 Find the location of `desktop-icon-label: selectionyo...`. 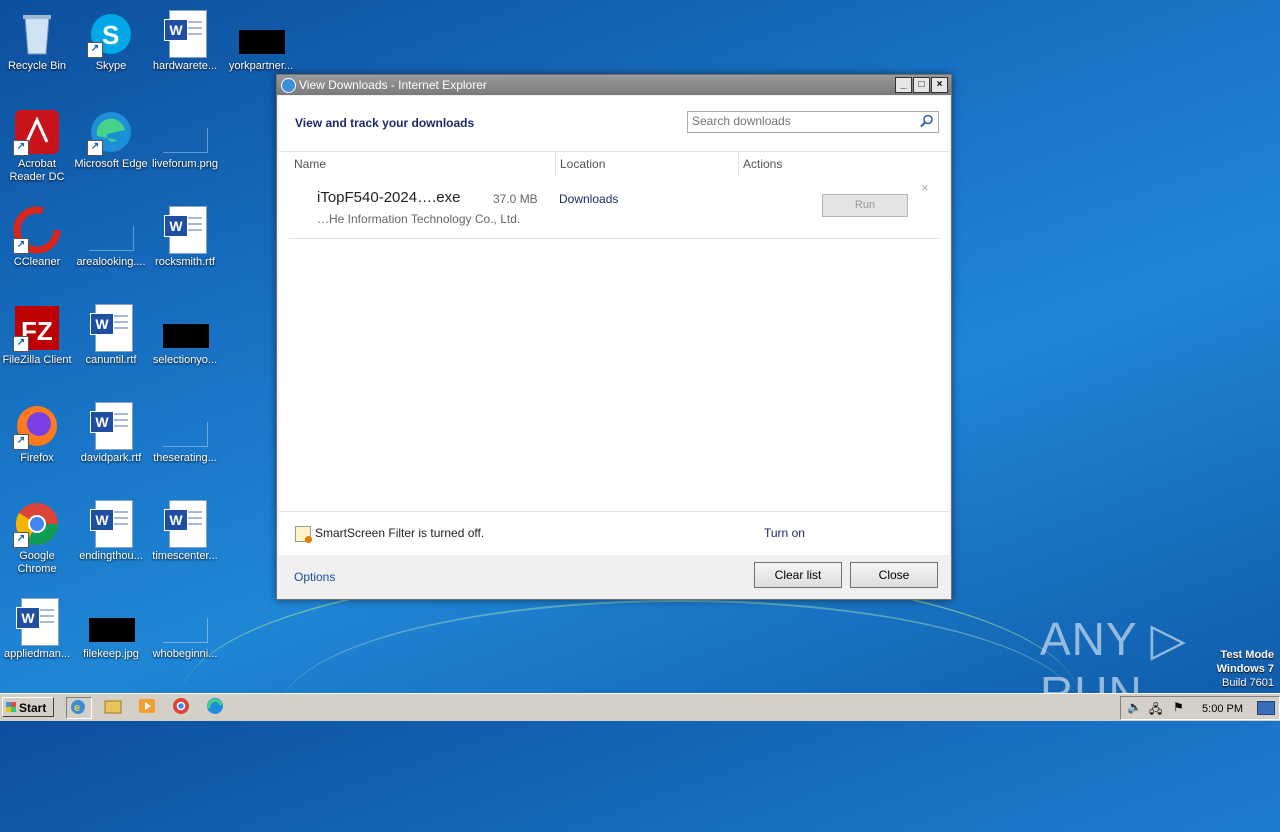

desktop-icon-label: selectionyo... is located at coordinates (185, 360).